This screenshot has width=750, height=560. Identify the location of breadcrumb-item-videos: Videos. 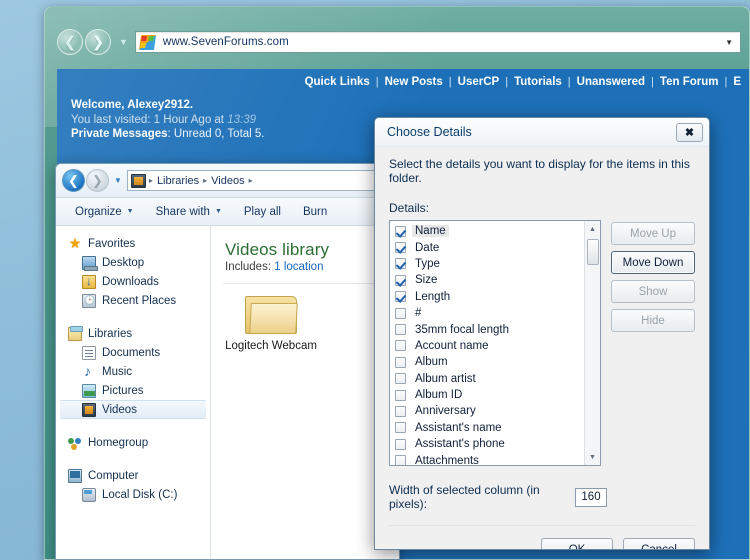
(227, 181).